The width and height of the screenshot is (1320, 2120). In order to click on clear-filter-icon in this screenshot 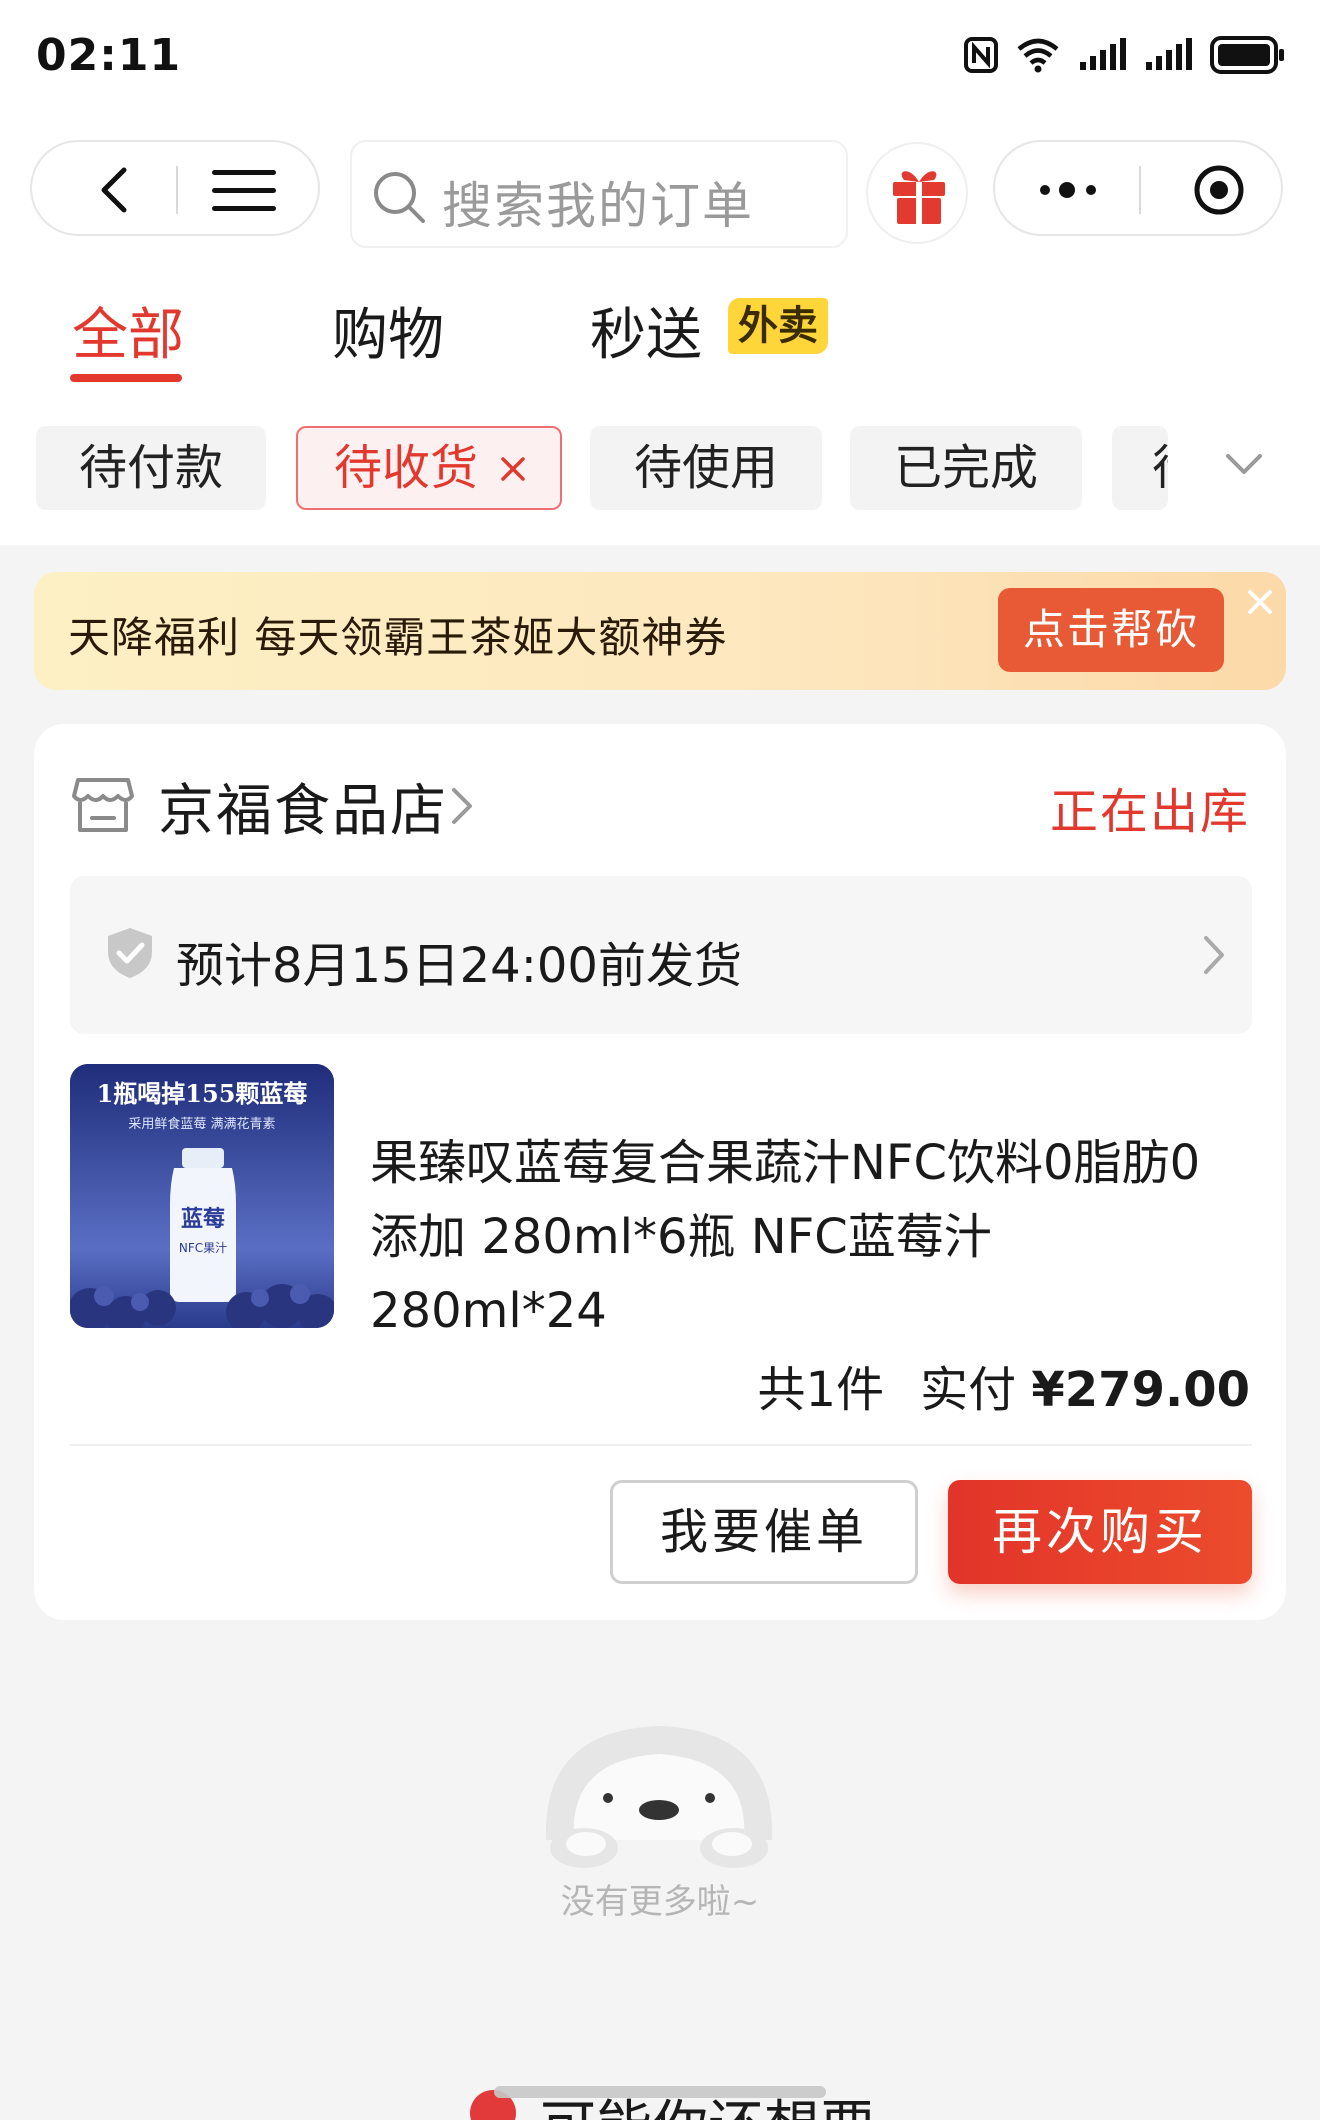, I will do `click(513, 469)`.